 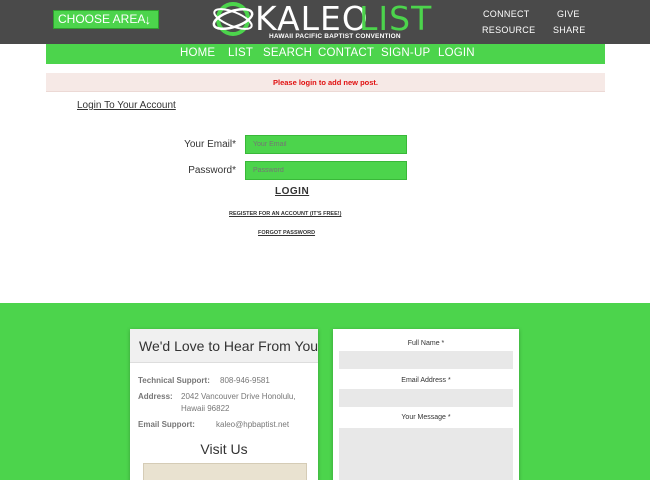 What do you see at coordinates (426, 417) in the screenshot?
I see `message-label: Your Message *` at bounding box center [426, 417].